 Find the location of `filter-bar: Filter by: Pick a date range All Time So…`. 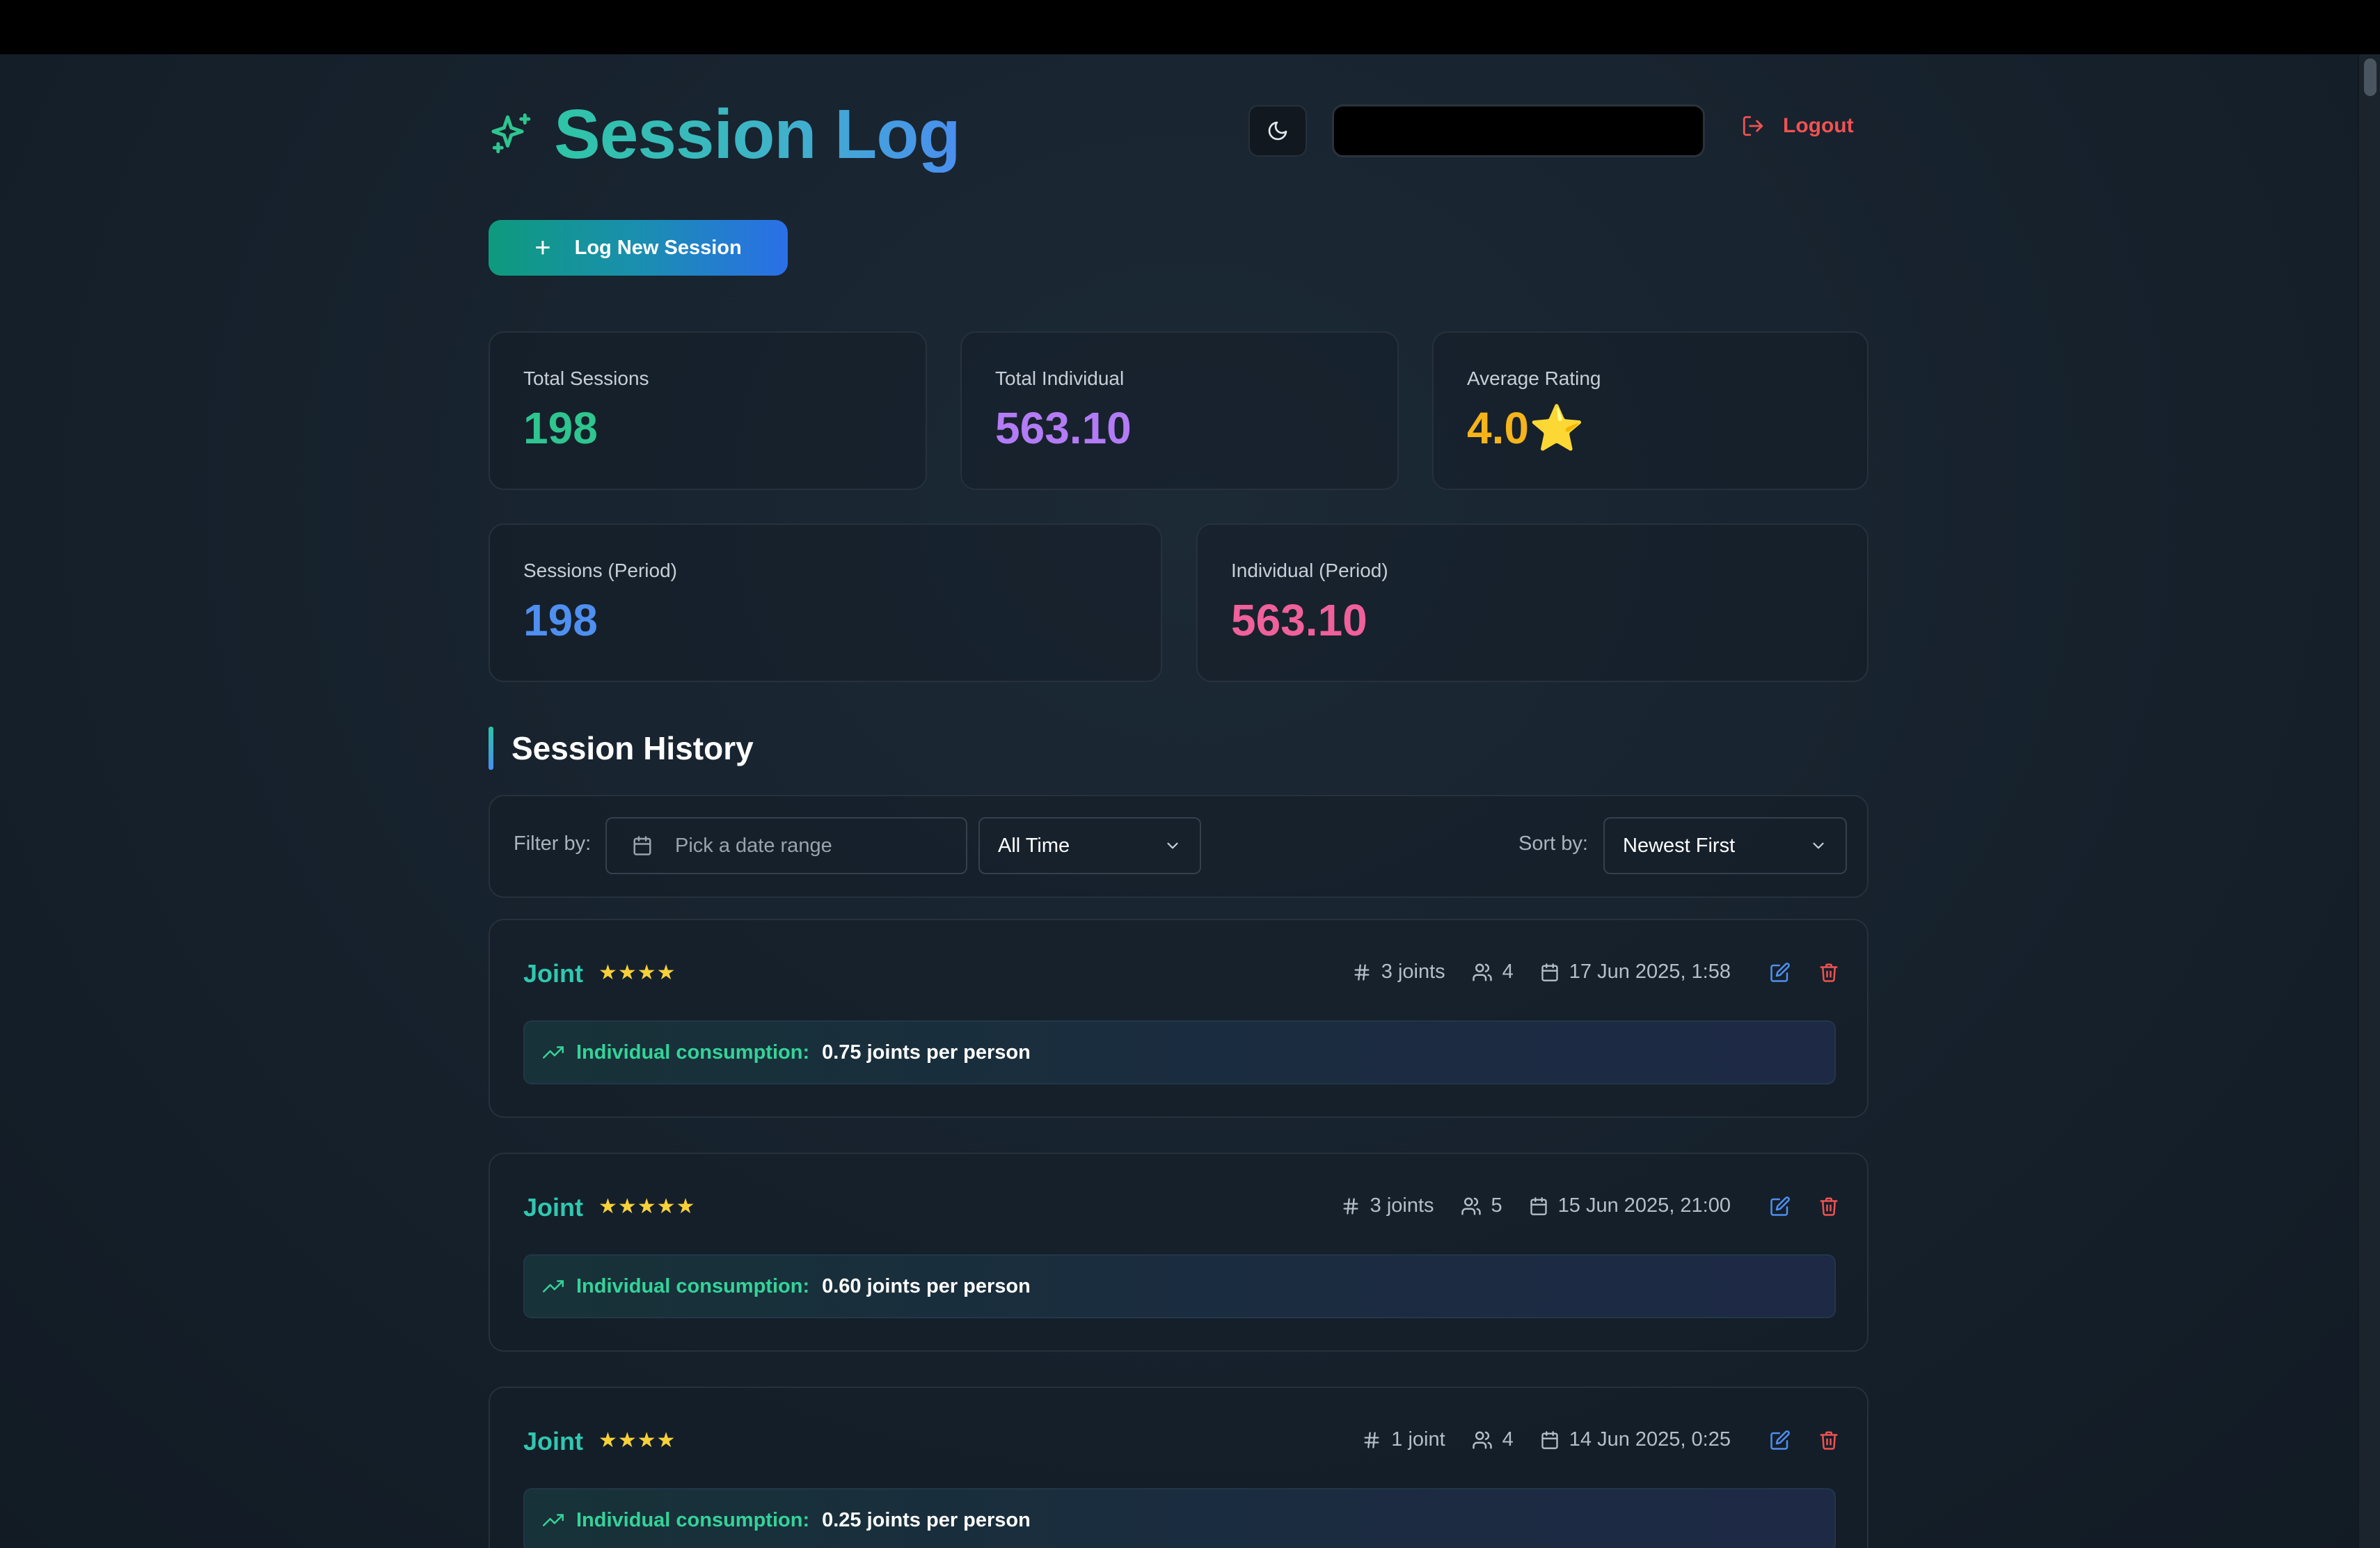

filter-bar: Filter by: Pick a date range All Time So… is located at coordinates (1179, 846).